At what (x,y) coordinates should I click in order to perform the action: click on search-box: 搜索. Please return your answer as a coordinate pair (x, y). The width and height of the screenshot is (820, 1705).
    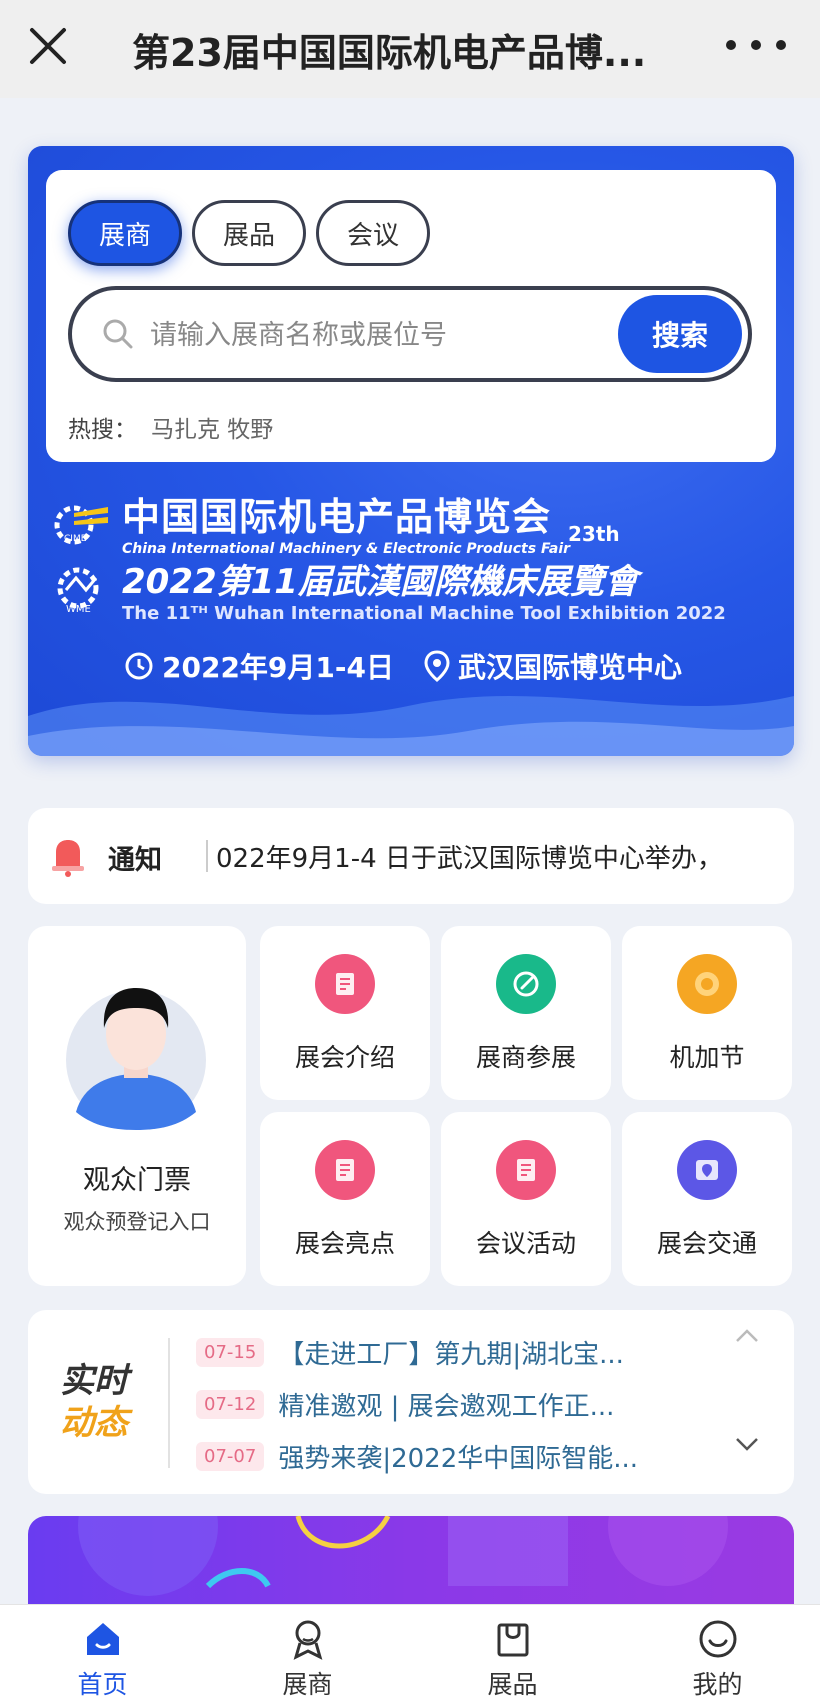
    Looking at the image, I should click on (410, 334).